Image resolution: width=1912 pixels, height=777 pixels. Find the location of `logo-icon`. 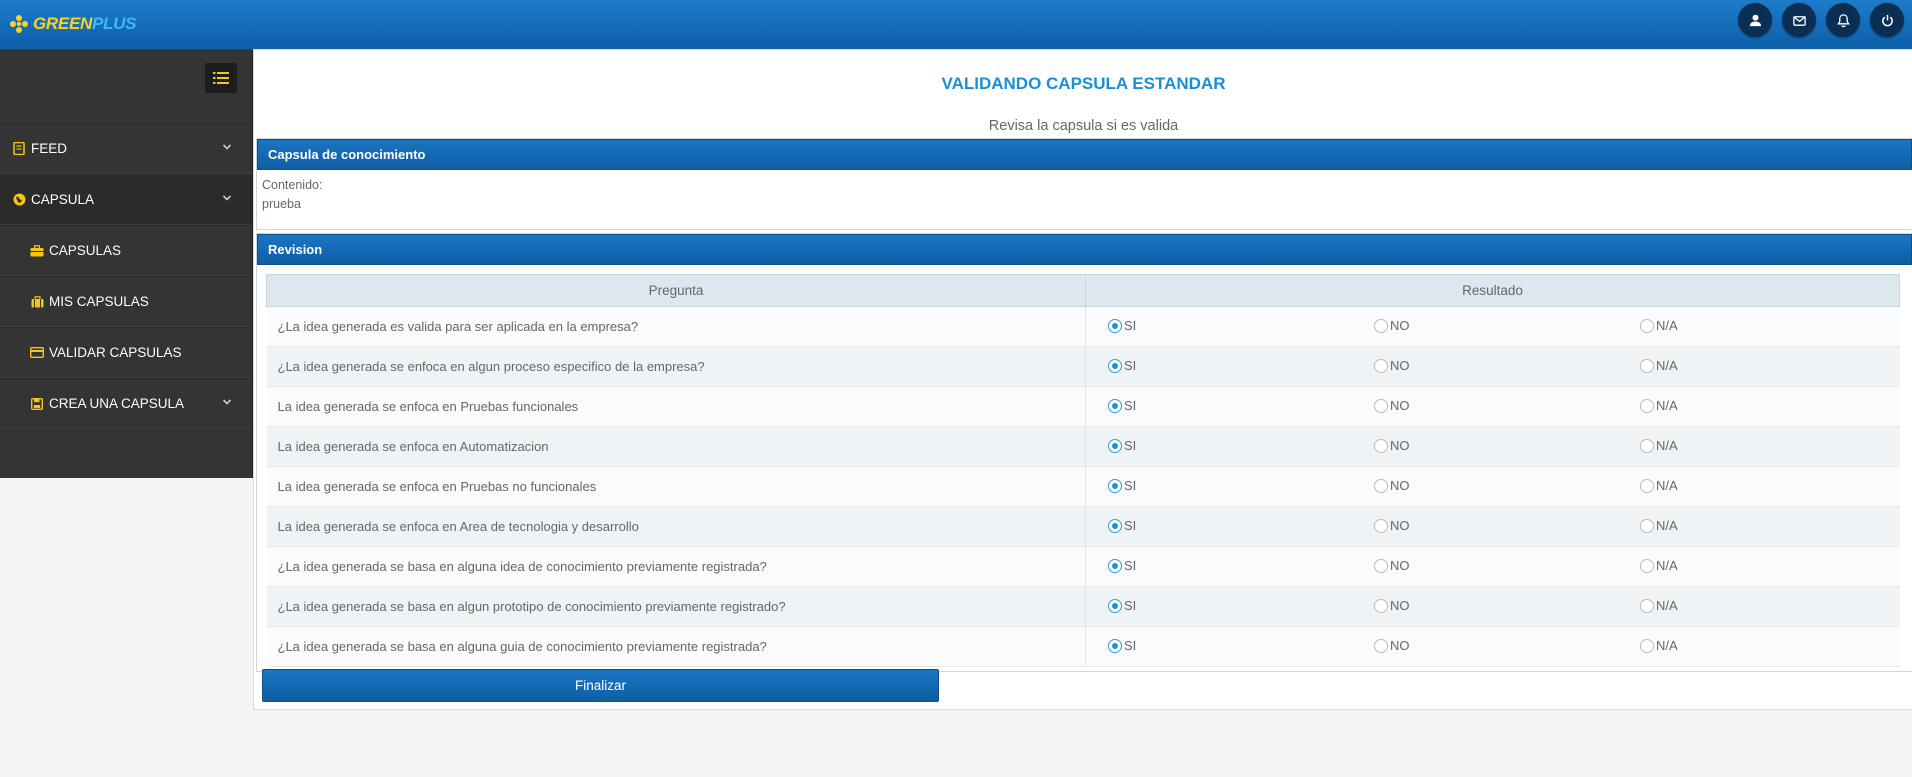

logo-icon is located at coordinates (19, 24).